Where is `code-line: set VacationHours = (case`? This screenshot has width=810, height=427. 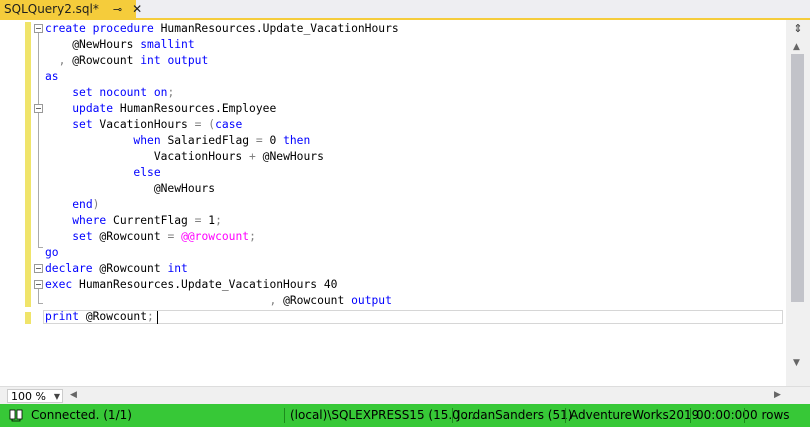
code-line: set VacationHours = (case is located at coordinates (222, 125).